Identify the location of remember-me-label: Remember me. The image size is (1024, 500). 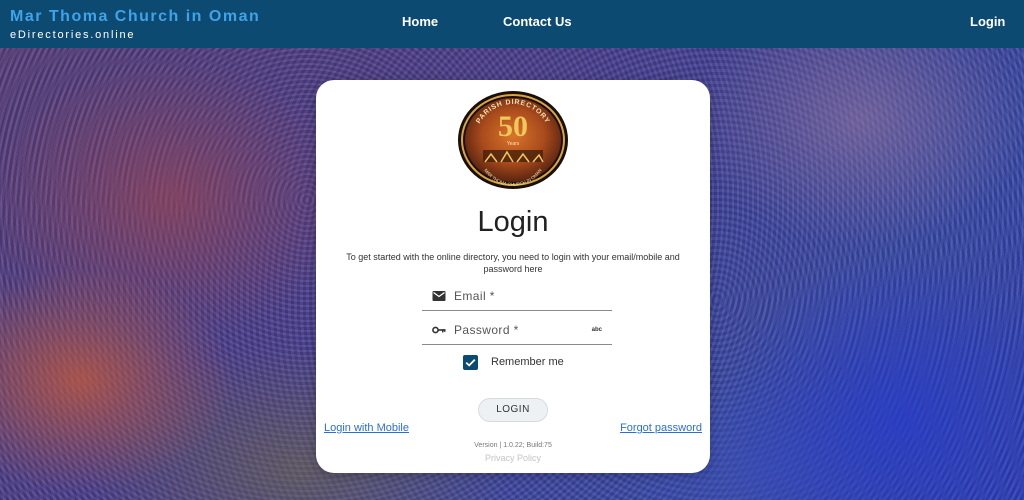
(527, 362).